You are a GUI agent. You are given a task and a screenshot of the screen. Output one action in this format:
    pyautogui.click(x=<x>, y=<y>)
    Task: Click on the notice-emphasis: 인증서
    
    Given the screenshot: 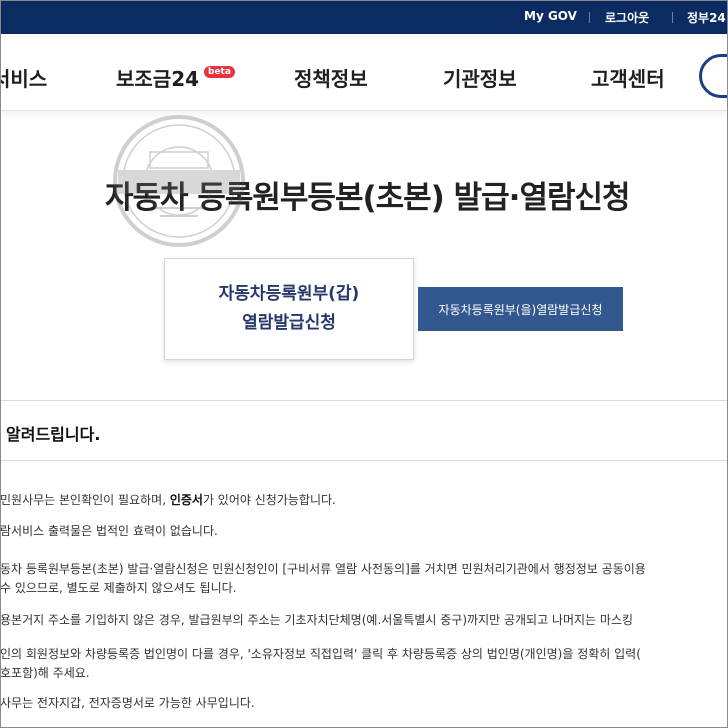 What is the action you would take?
    pyautogui.click(x=186, y=500)
    